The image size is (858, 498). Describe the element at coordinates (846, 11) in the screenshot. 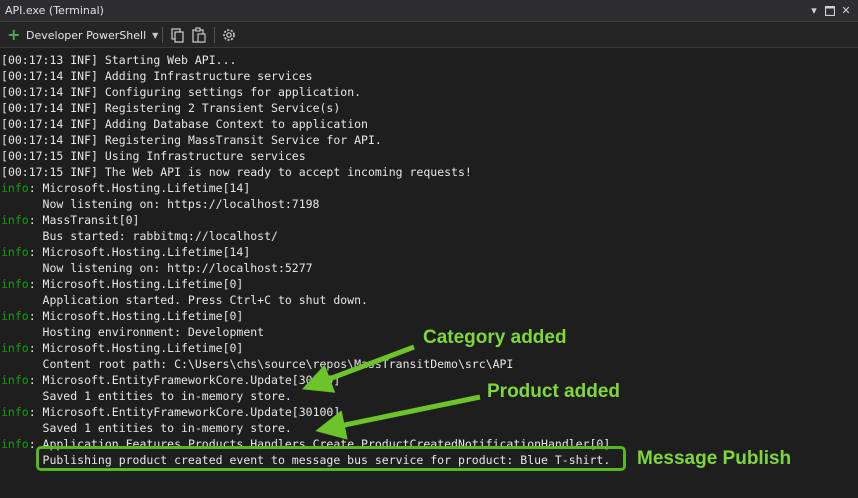

I see `close-icon: ✕` at that location.